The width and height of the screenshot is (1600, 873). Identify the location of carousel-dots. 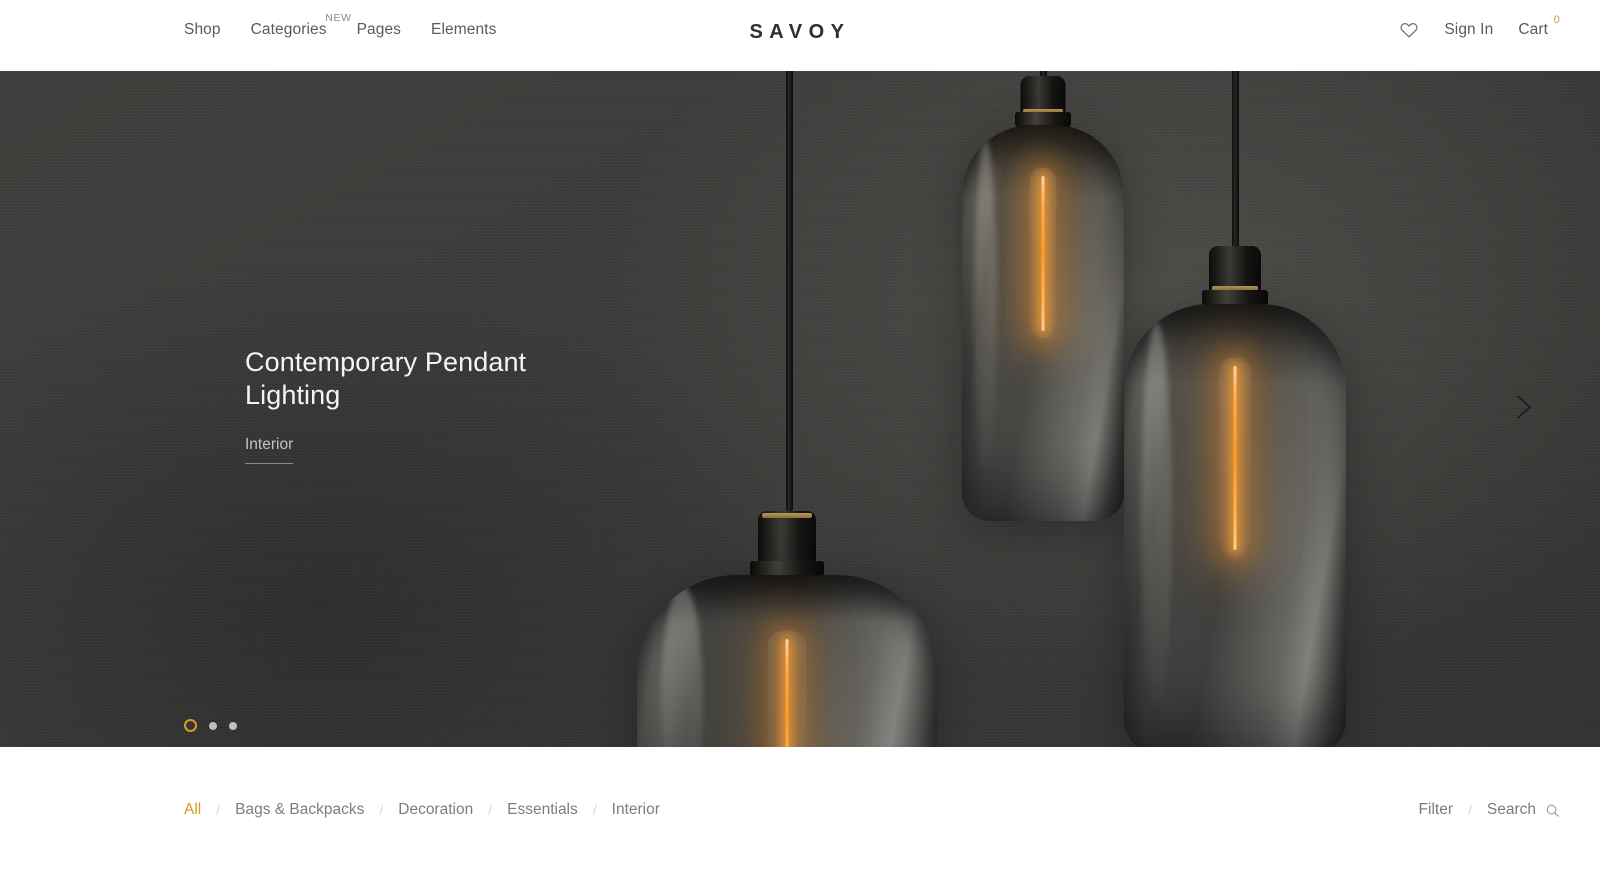
(210, 725).